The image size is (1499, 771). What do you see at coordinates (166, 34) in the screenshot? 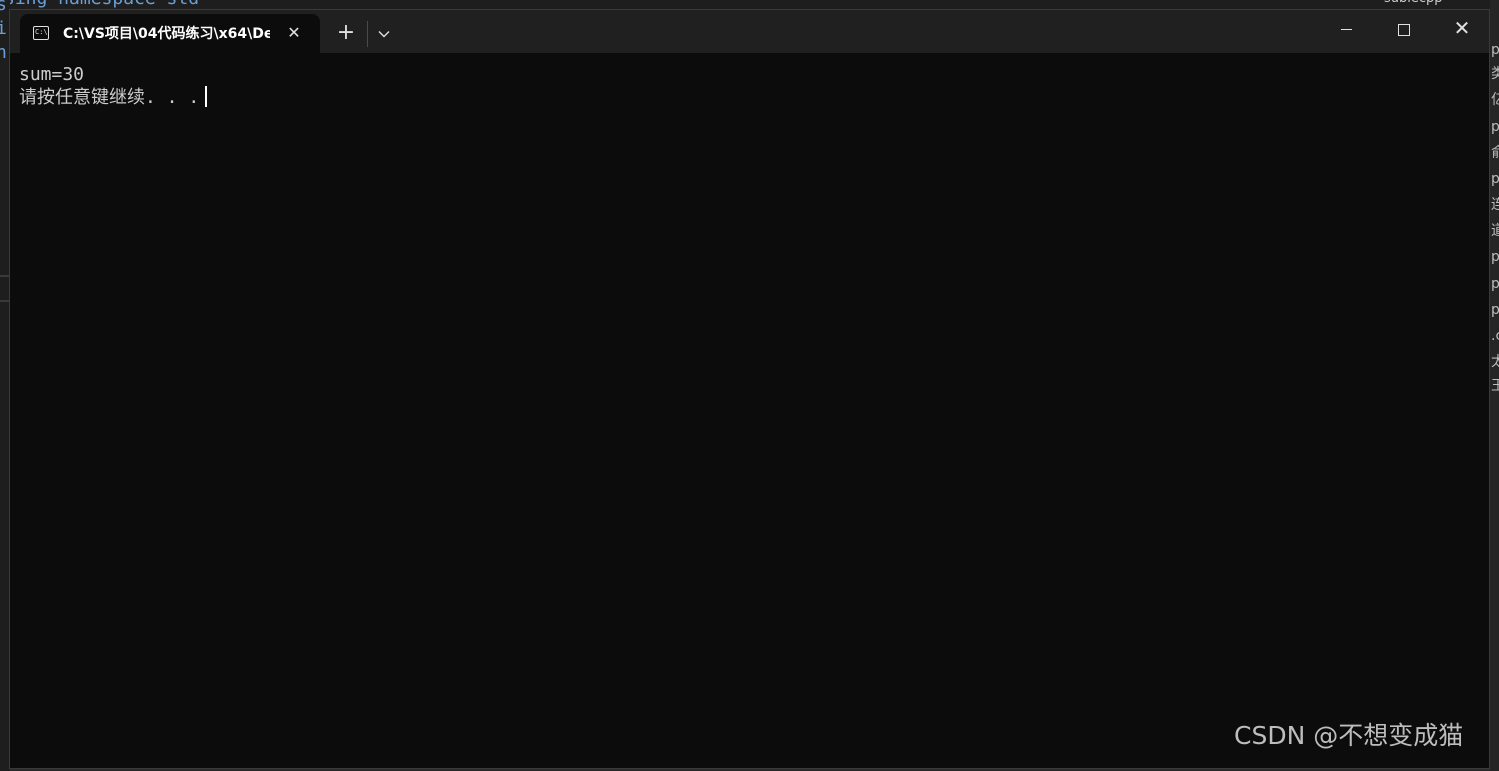
I see `tab-title: C:\VS项目\04代码练习\x64\De` at bounding box center [166, 34].